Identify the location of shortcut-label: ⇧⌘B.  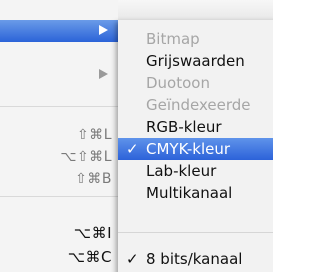
(93, 179).